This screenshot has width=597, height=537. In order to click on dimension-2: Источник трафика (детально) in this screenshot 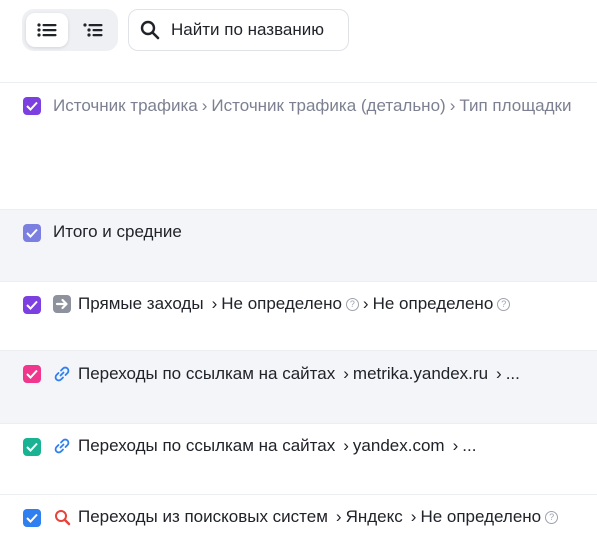, I will do `click(328, 105)`.